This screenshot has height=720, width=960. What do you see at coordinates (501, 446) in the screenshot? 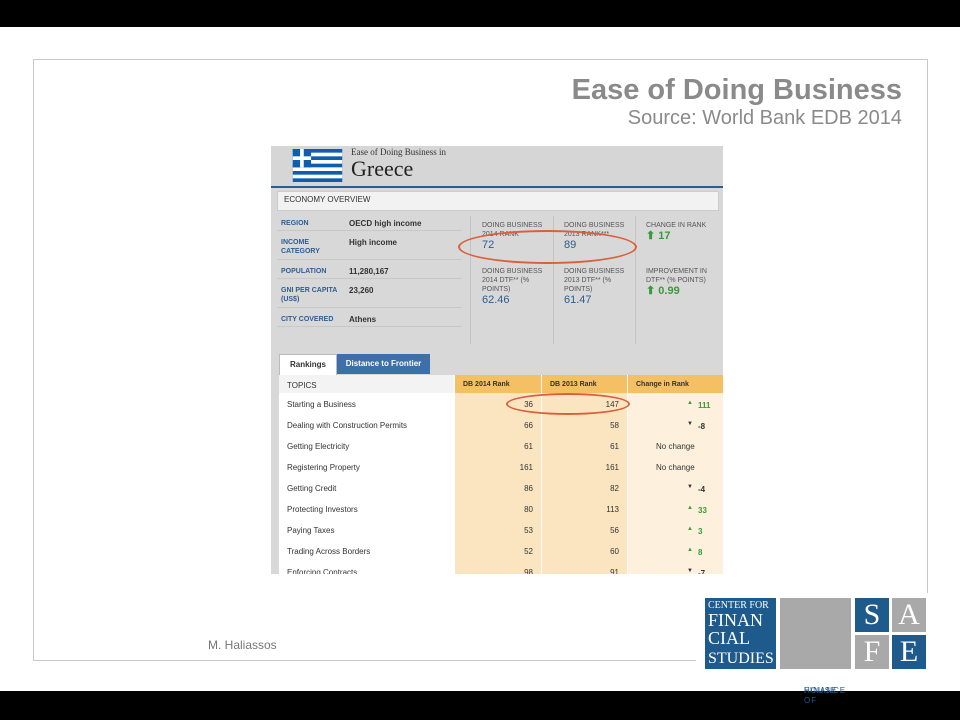
I see `table-row: Getting Electricity 61 61 No change` at bounding box center [501, 446].